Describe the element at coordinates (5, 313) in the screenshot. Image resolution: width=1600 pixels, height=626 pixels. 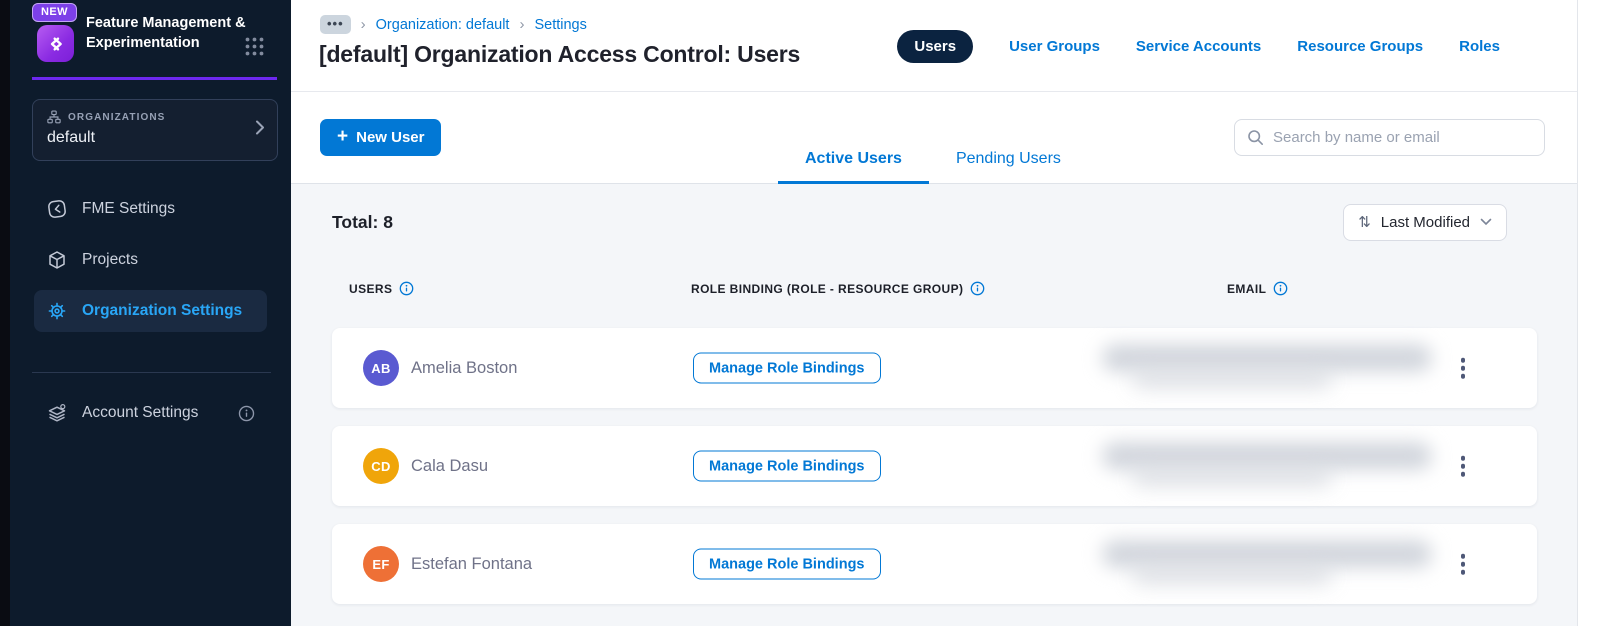
I see `background-window-edge` at that location.